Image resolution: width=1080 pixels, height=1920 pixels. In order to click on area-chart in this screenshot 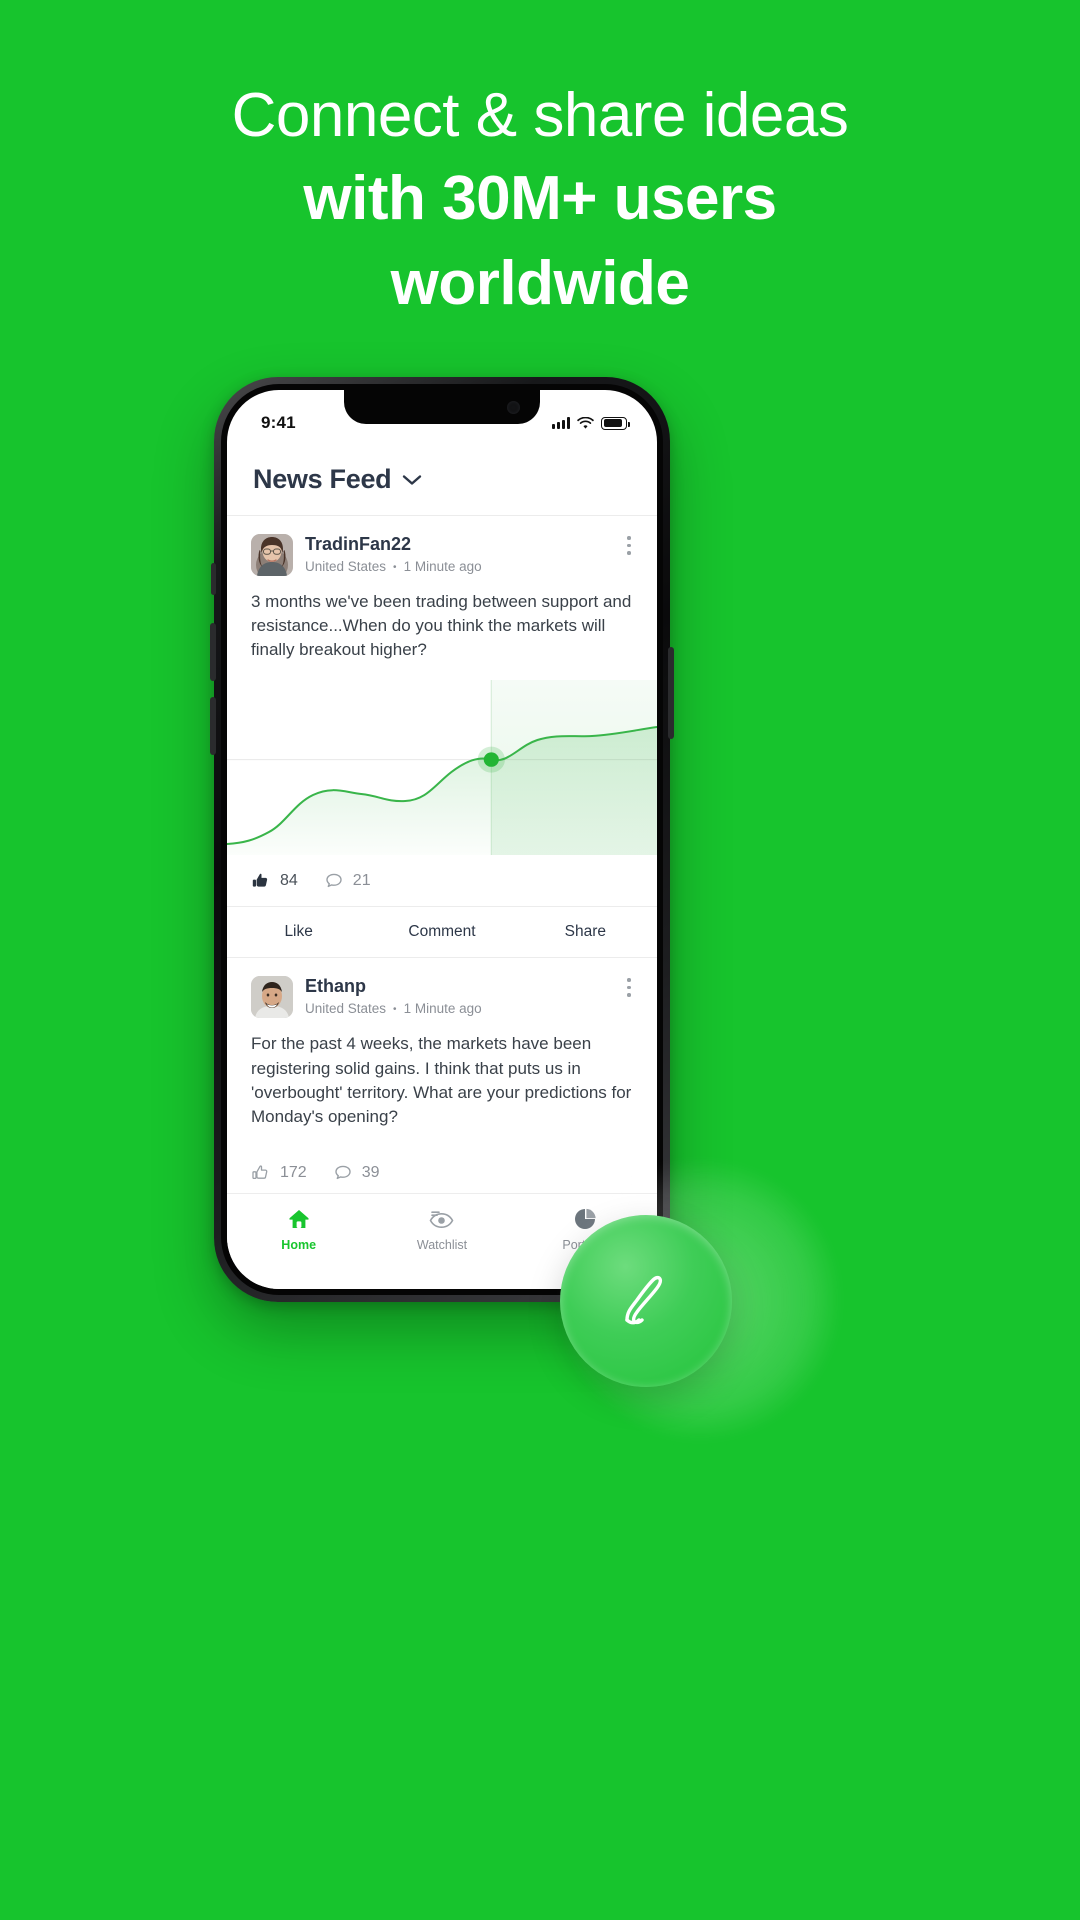, I will do `click(442, 768)`.